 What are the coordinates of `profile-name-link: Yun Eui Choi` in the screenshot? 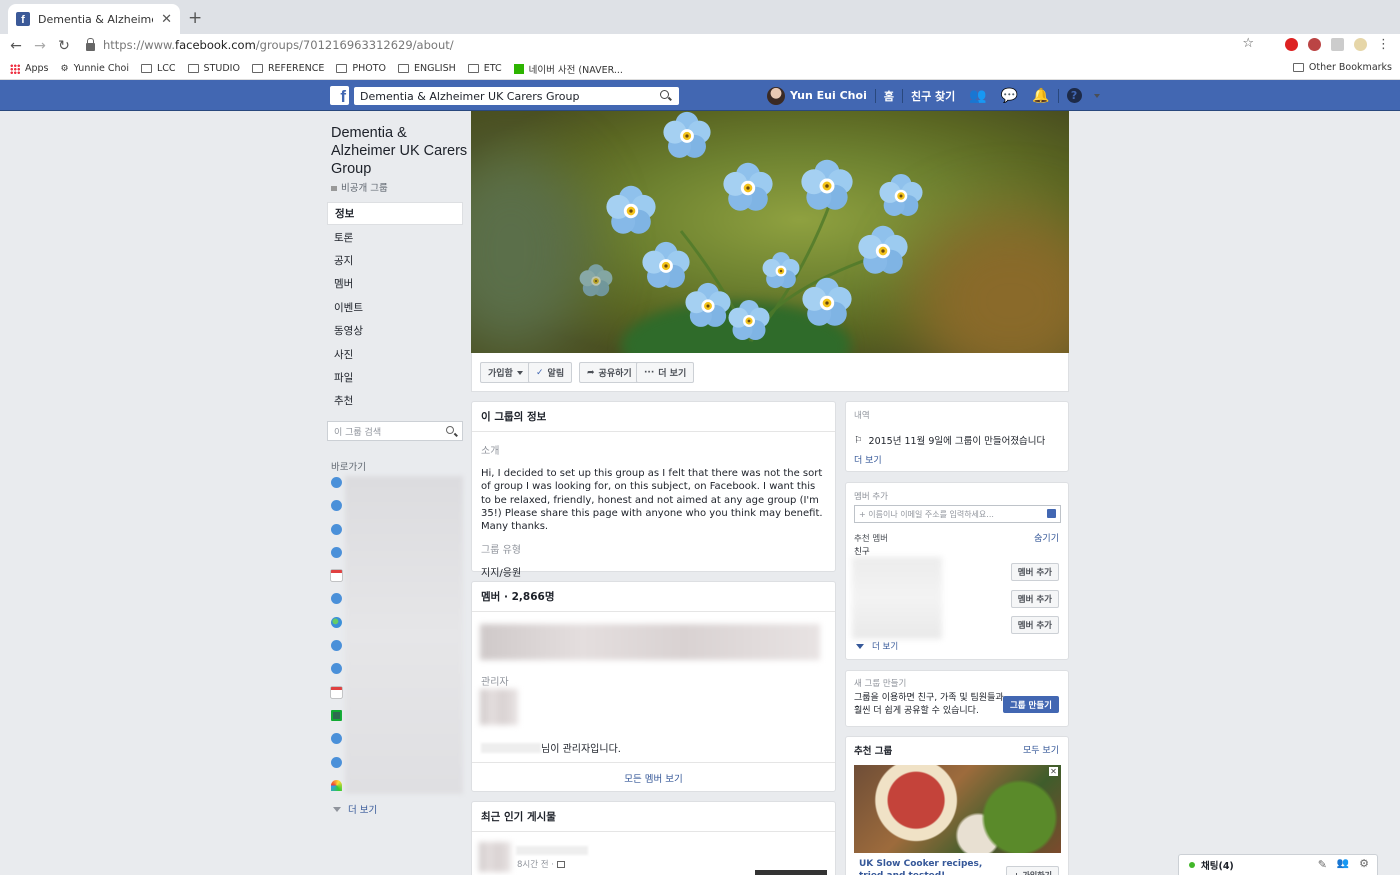 It's located at (828, 95).